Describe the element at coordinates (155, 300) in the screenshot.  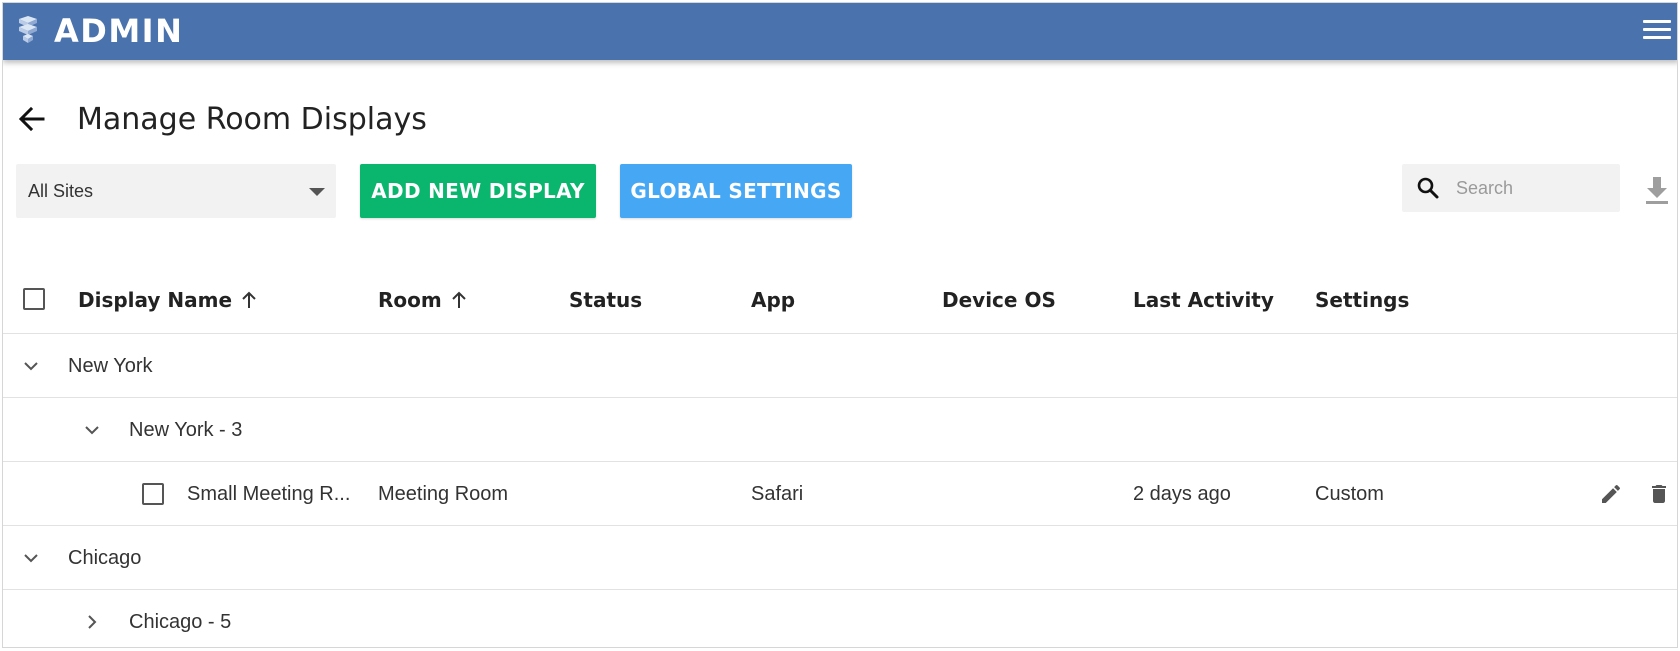
I see `column-display-name-label: Display Name` at that location.